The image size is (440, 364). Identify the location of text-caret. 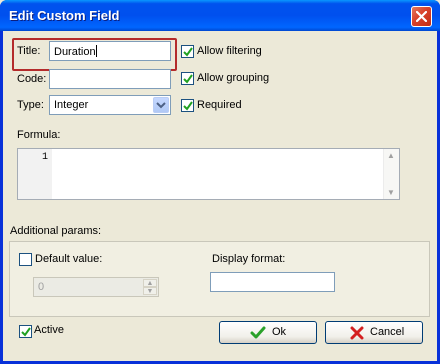
(96, 51).